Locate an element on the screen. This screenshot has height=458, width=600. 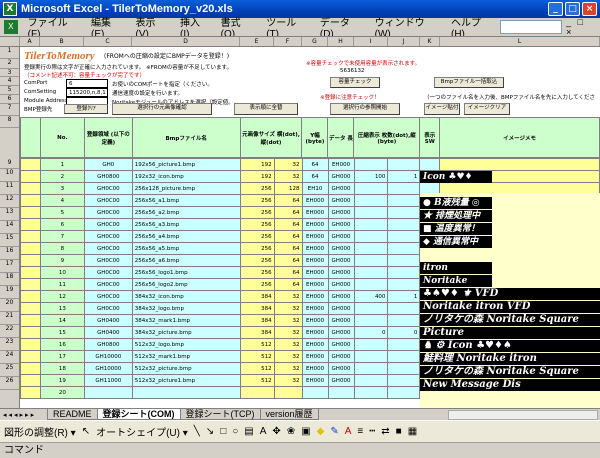
horizontal-scrollbar is located at coordinates (523, 414).